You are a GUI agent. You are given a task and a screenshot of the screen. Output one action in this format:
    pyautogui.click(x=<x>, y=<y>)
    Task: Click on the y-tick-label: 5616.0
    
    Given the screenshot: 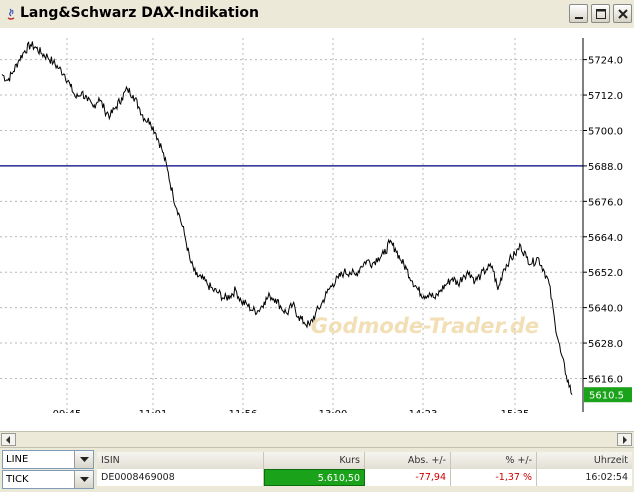 What is the action you would take?
    pyautogui.click(x=605, y=379)
    